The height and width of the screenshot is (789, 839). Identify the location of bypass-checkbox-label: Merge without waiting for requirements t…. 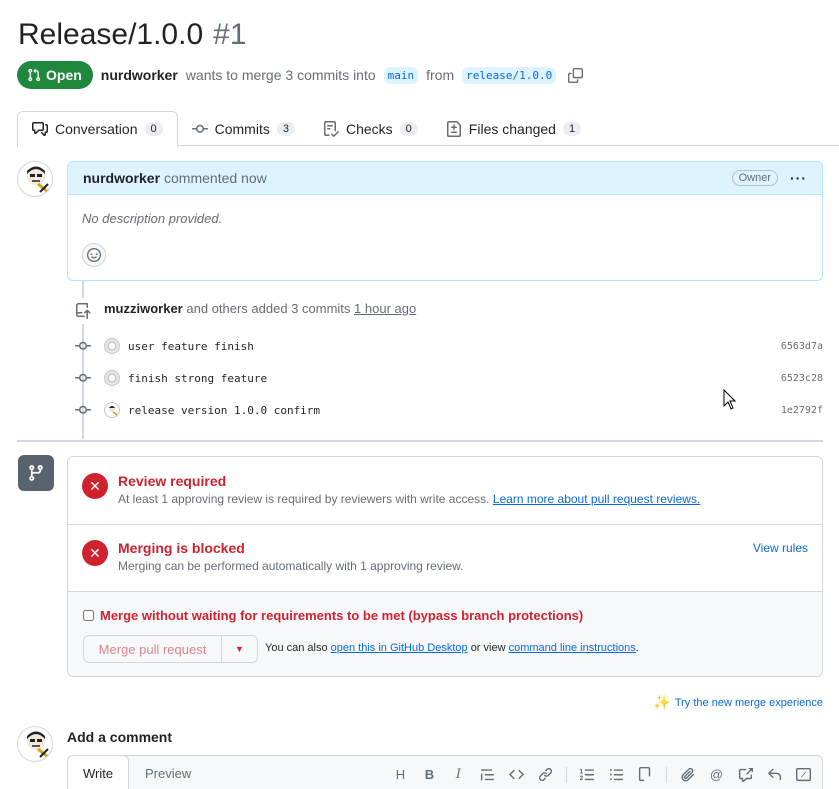
(333, 615).